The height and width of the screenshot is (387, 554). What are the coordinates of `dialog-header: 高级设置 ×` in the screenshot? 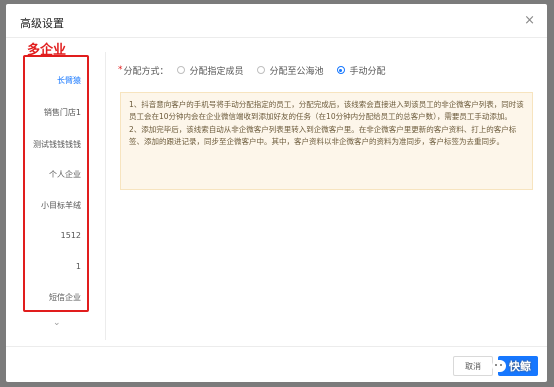 It's located at (276, 21).